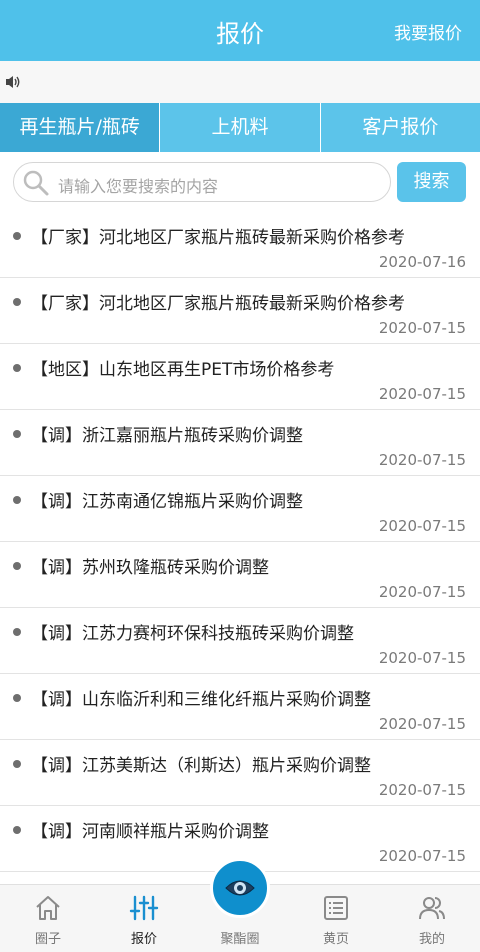 Image resolution: width=480 pixels, height=952 pixels. I want to click on nav-label: 报价, so click(143, 939).